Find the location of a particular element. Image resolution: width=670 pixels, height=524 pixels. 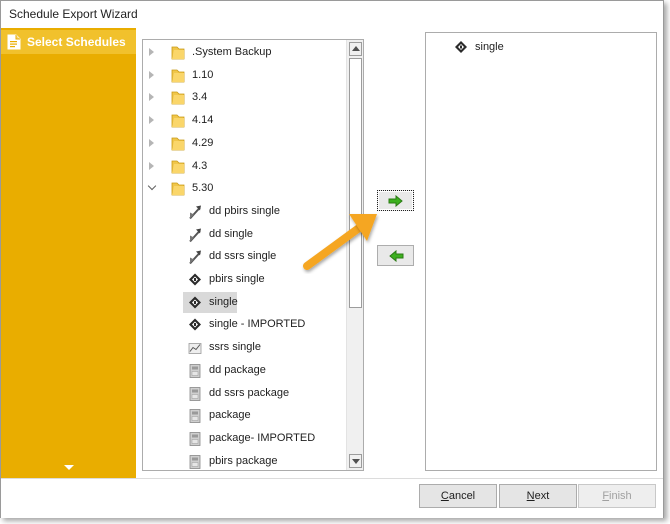

tree-schedule-label: dd single is located at coordinates (231, 233).